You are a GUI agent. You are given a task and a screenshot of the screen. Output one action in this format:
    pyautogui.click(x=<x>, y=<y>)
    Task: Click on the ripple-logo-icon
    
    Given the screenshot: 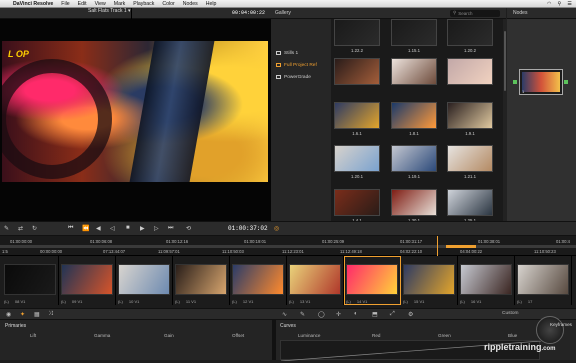 What is the action you would take?
    pyautogui.click(x=550, y=330)
    